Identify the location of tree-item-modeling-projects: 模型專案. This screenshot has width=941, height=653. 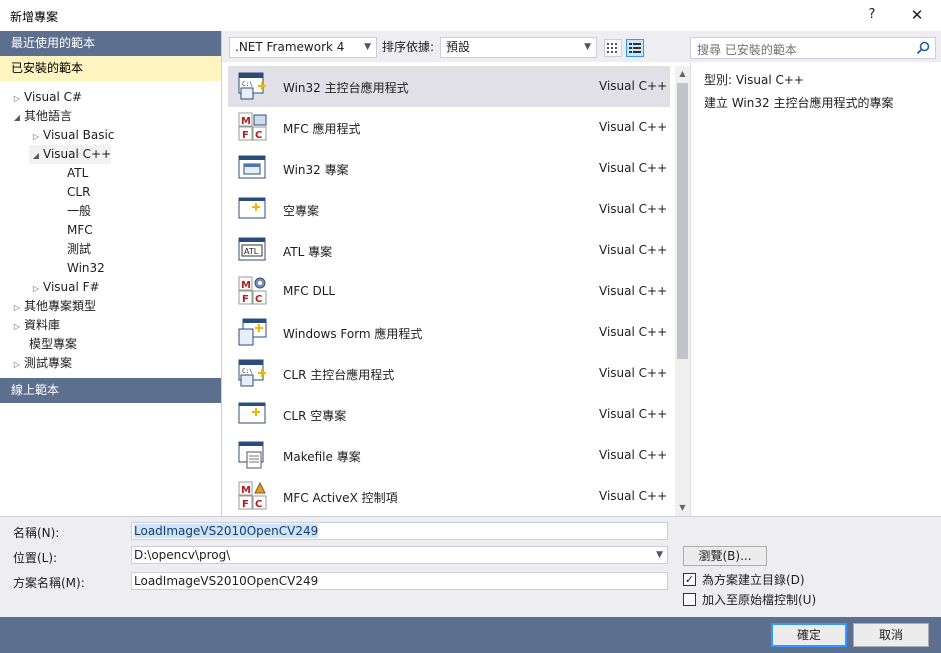
(53, 344).